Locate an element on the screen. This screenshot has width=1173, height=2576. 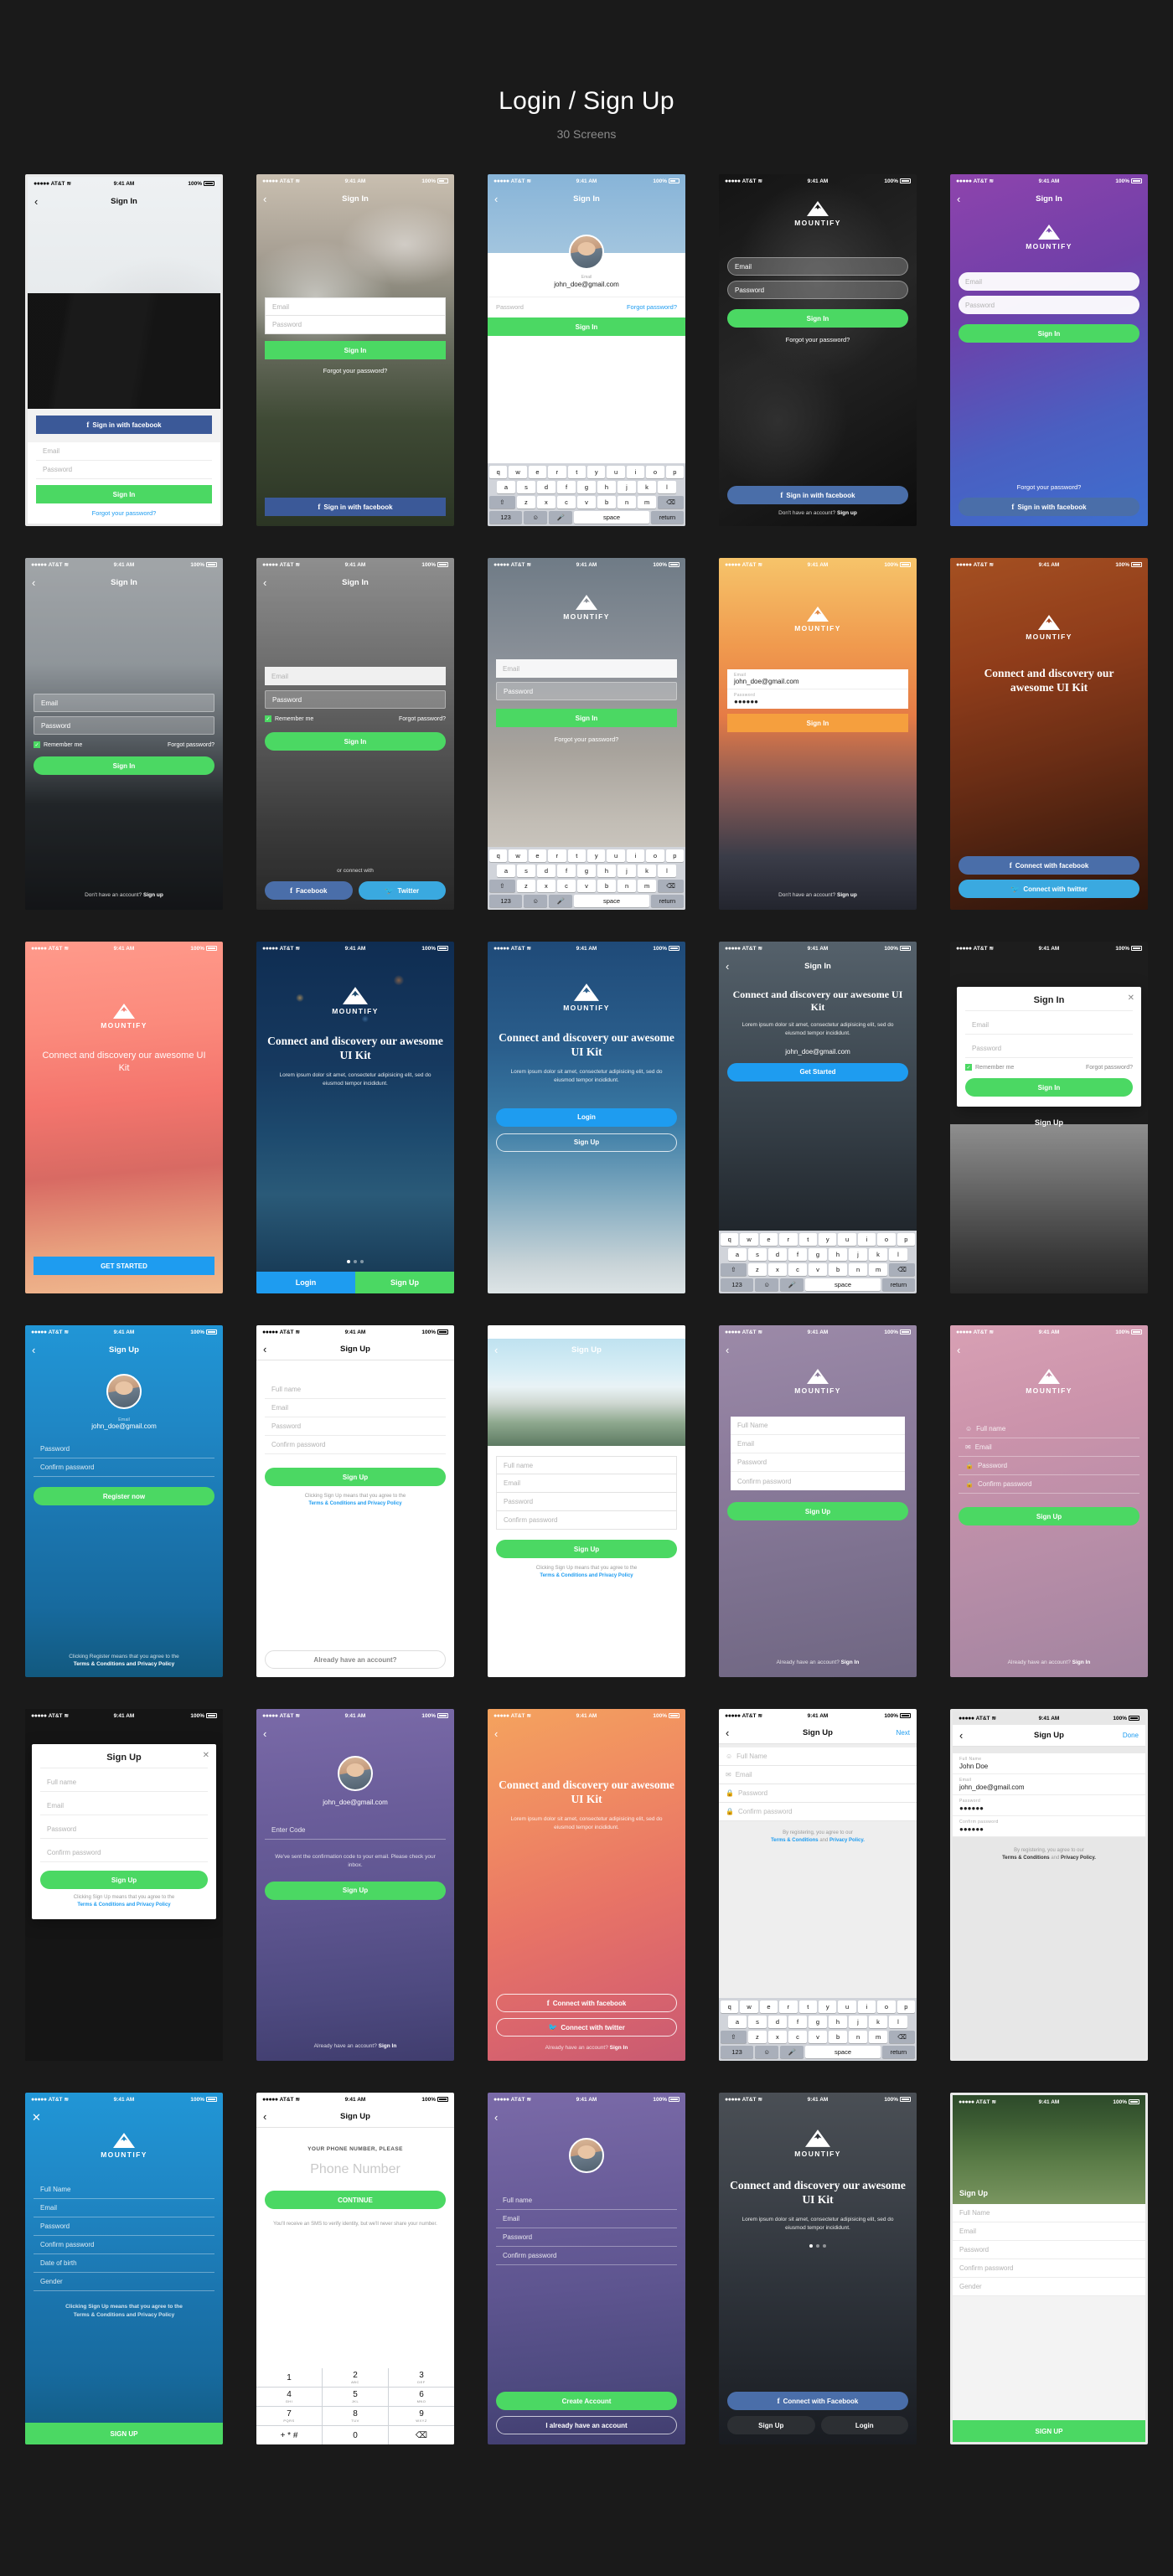
back-icon: ‹ is located at coordinates (959, 1350).